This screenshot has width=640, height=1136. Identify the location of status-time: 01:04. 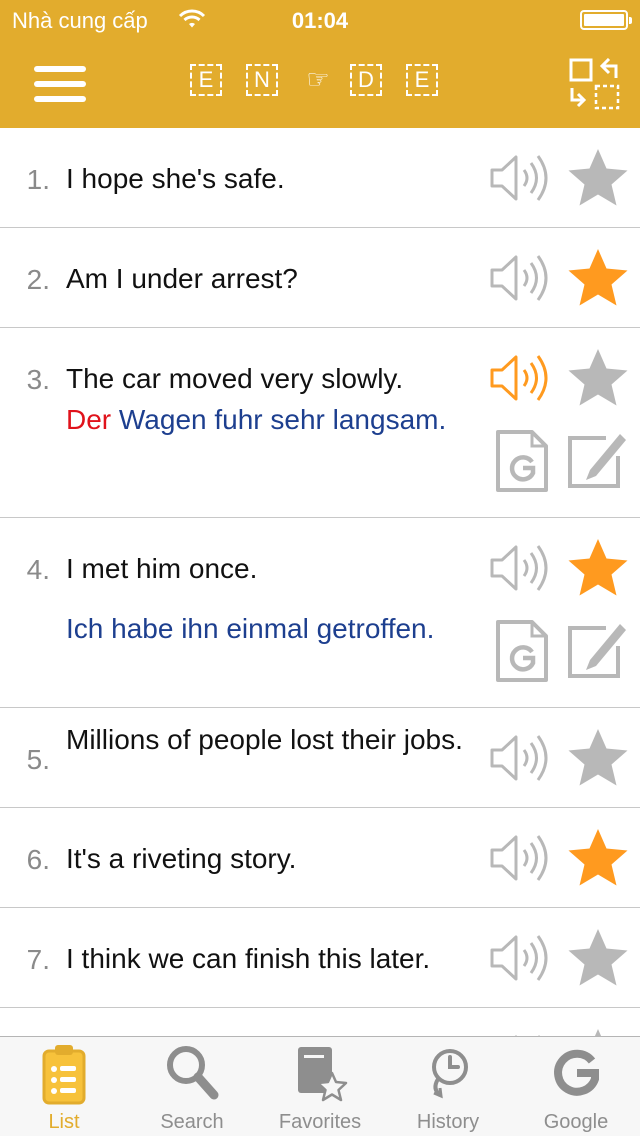
(320, 20).